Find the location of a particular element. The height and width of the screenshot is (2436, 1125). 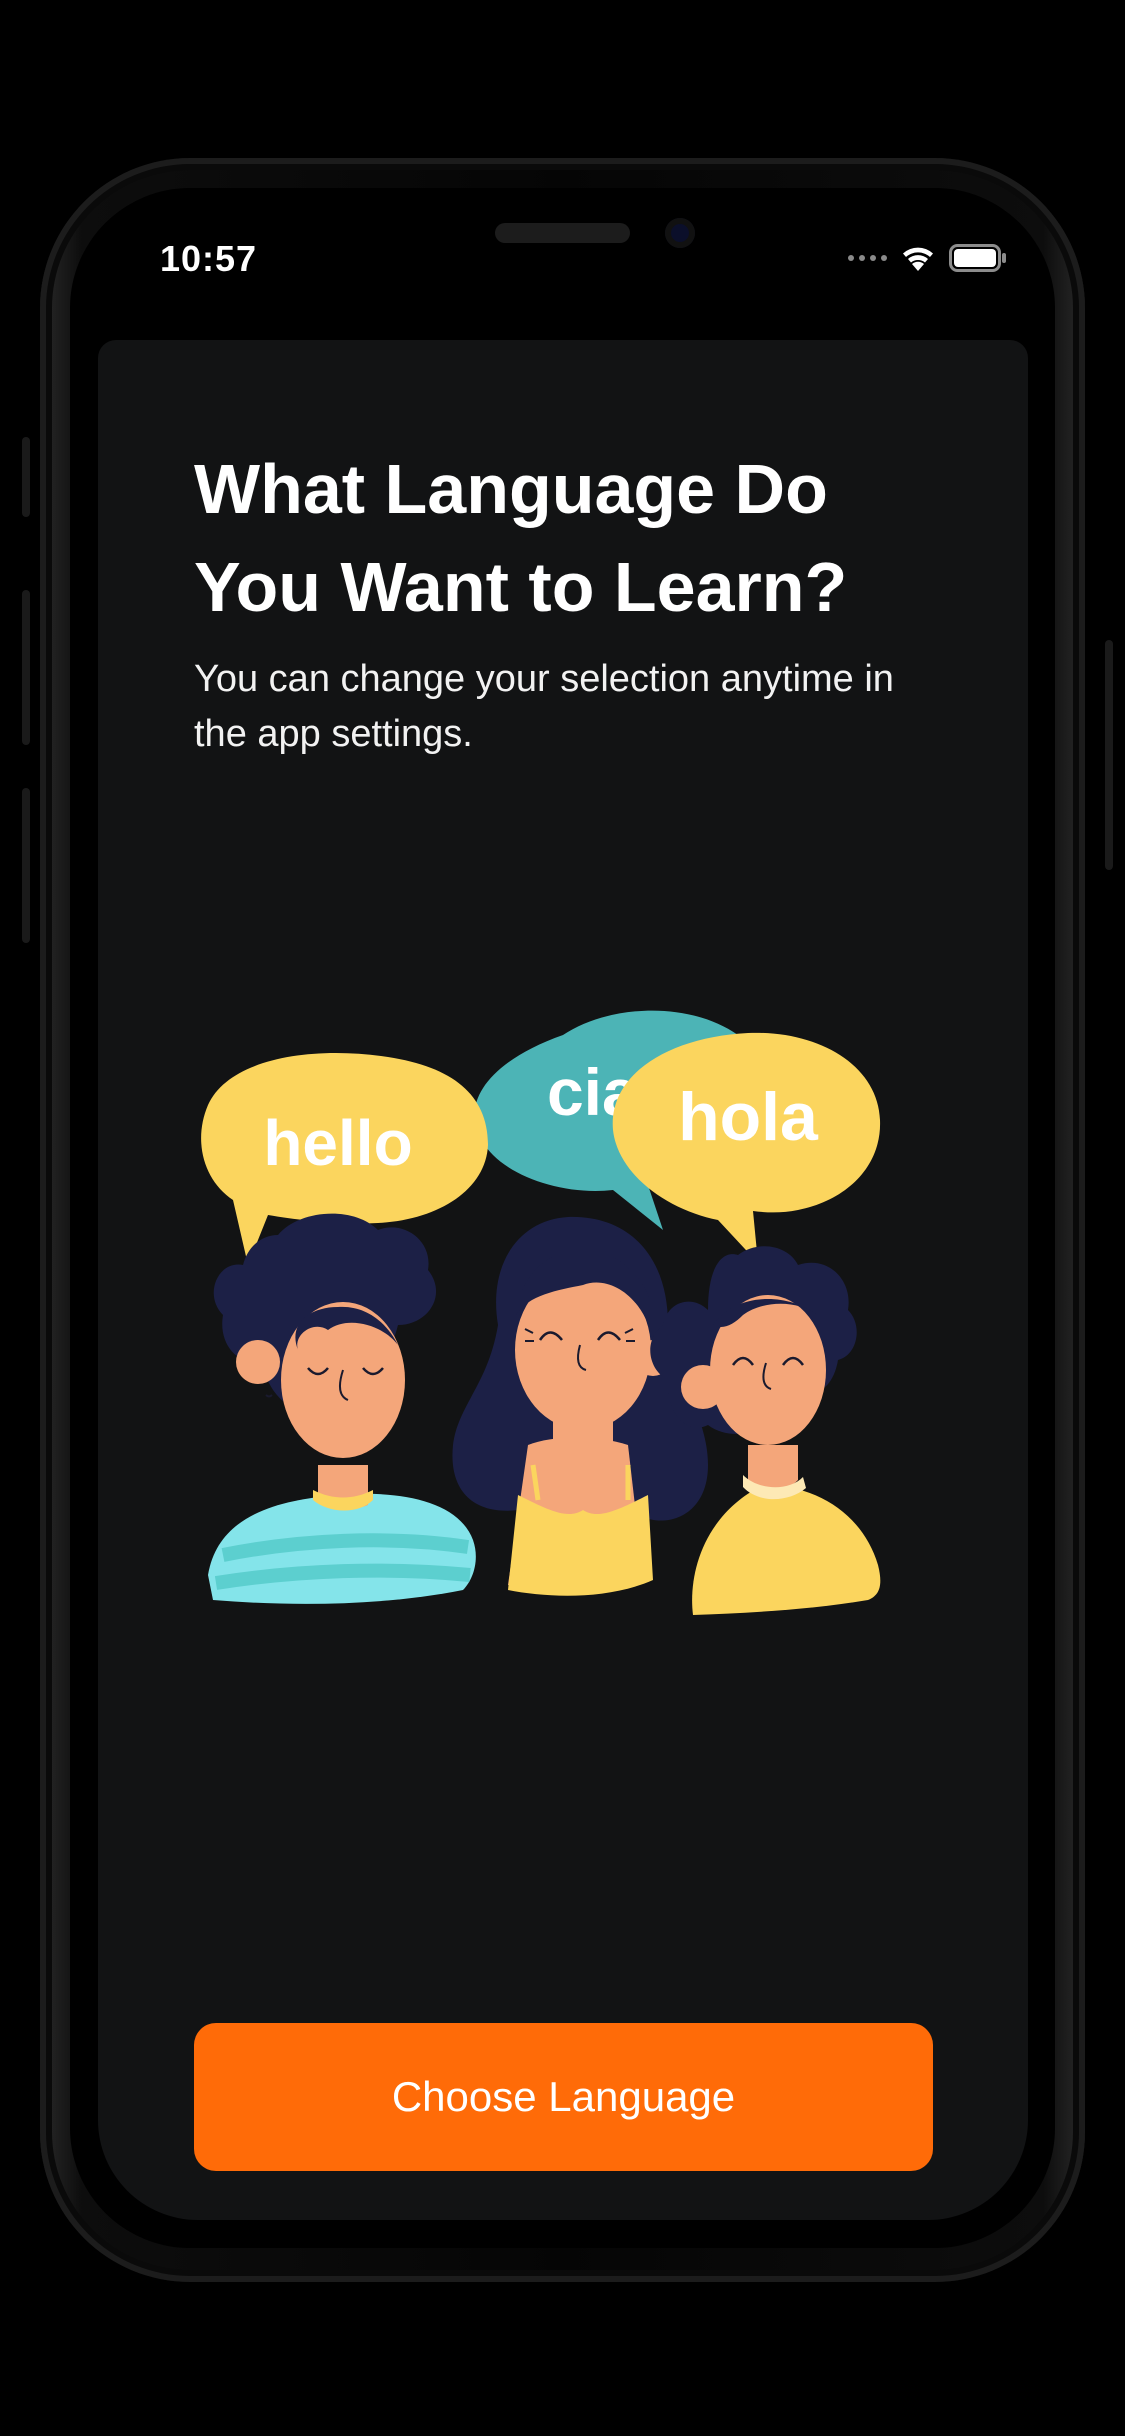

earpiece-speaker is located at coordinates (562, 233).